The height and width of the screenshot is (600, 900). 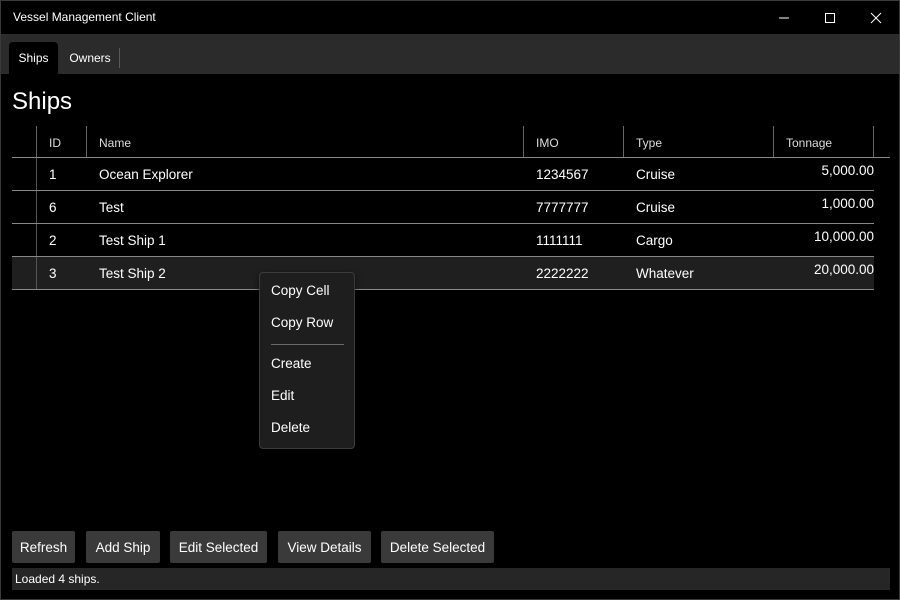 What do you see at coordinates (33, 58) in the screenshot?
I see `tab-ships: Ships` at bounding box center [33, 58].